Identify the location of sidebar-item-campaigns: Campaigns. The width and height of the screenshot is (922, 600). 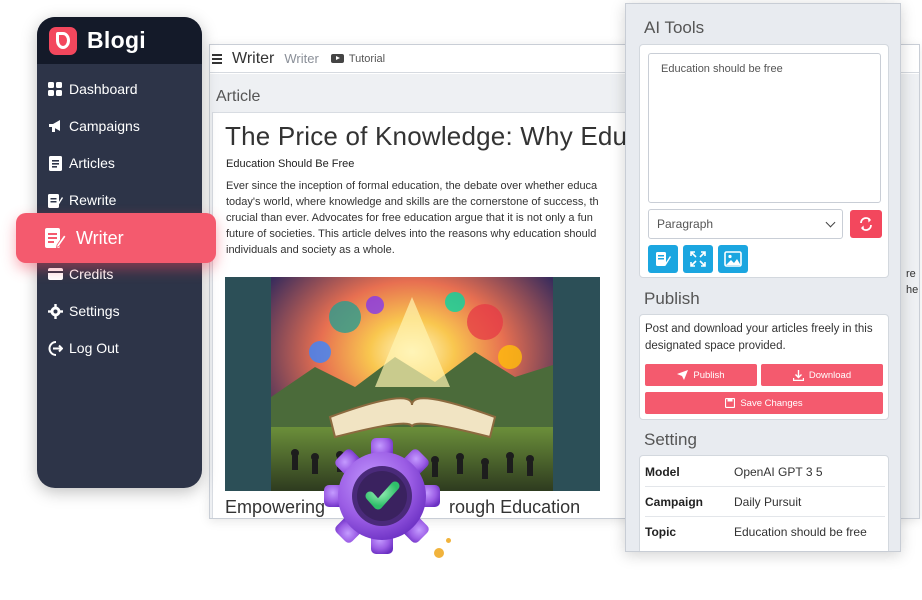
(119, 126).